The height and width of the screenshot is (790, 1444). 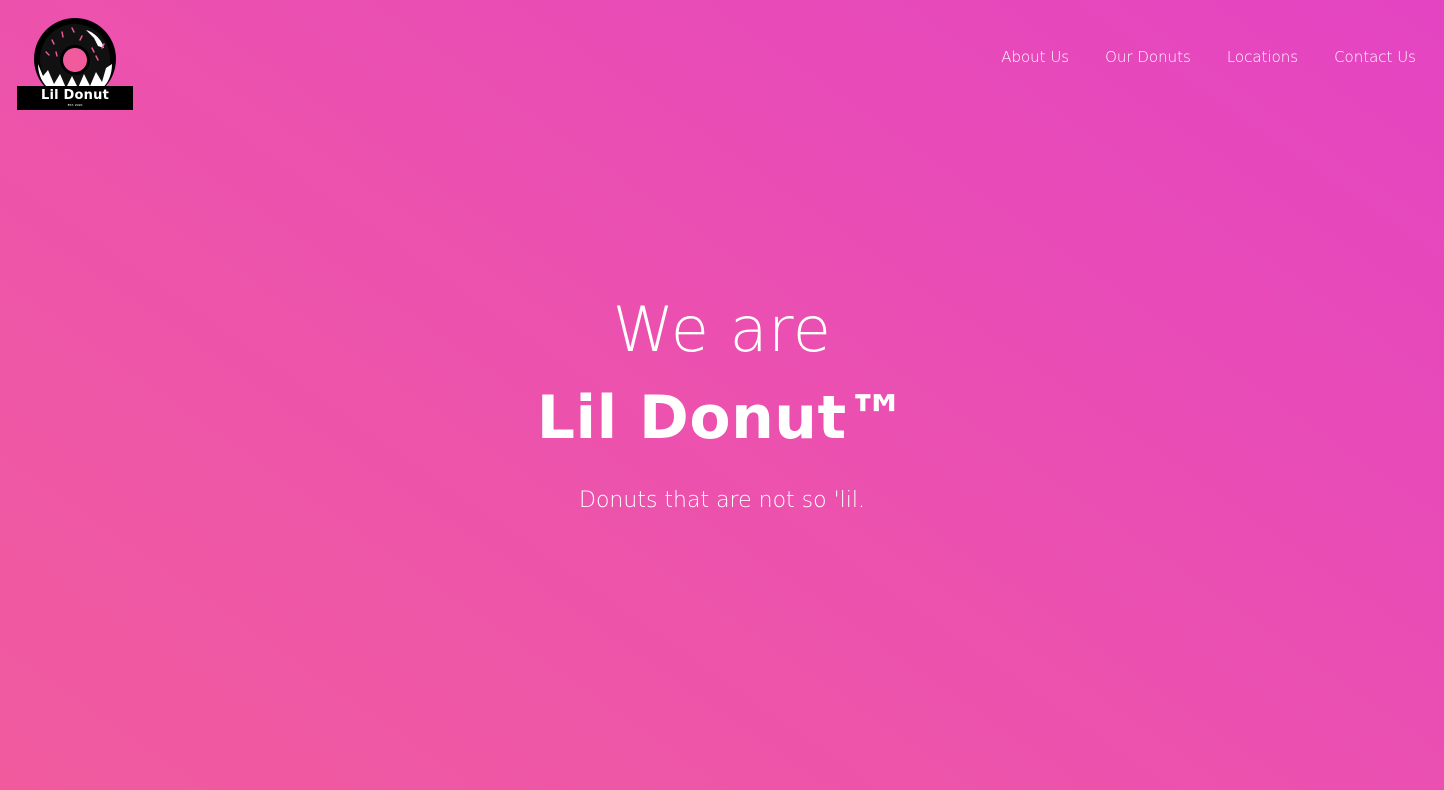 I want to click on logo-name: Lil Donut, so click(x=75, y=95).